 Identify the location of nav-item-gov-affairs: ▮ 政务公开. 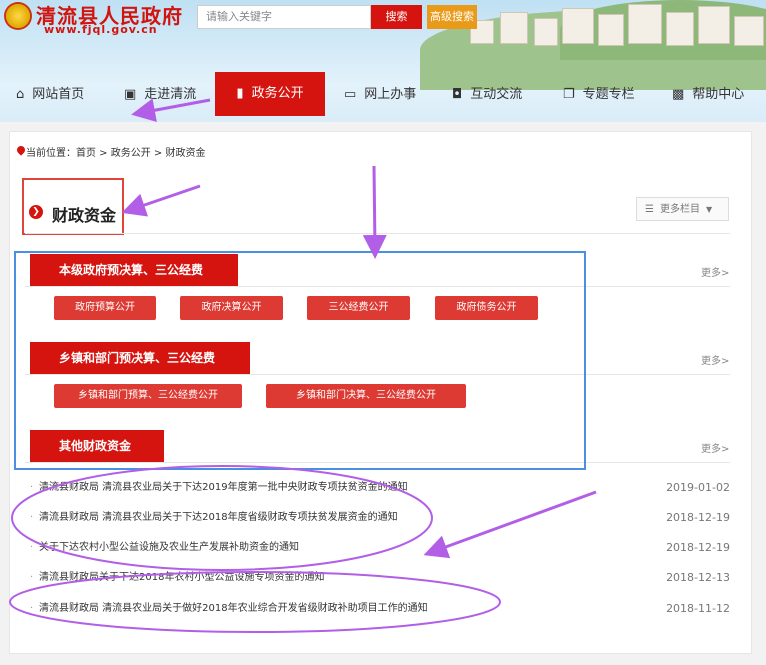
(270, 94).